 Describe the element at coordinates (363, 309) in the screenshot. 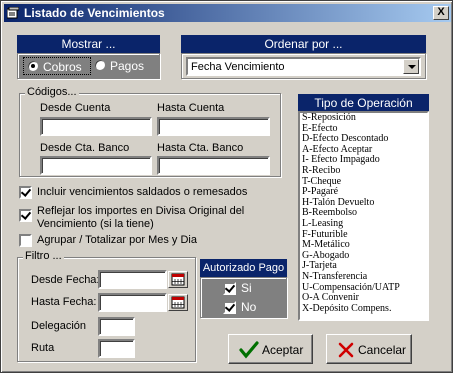

I see `tipo-list-item: X-Depósito Compens.` at that location.